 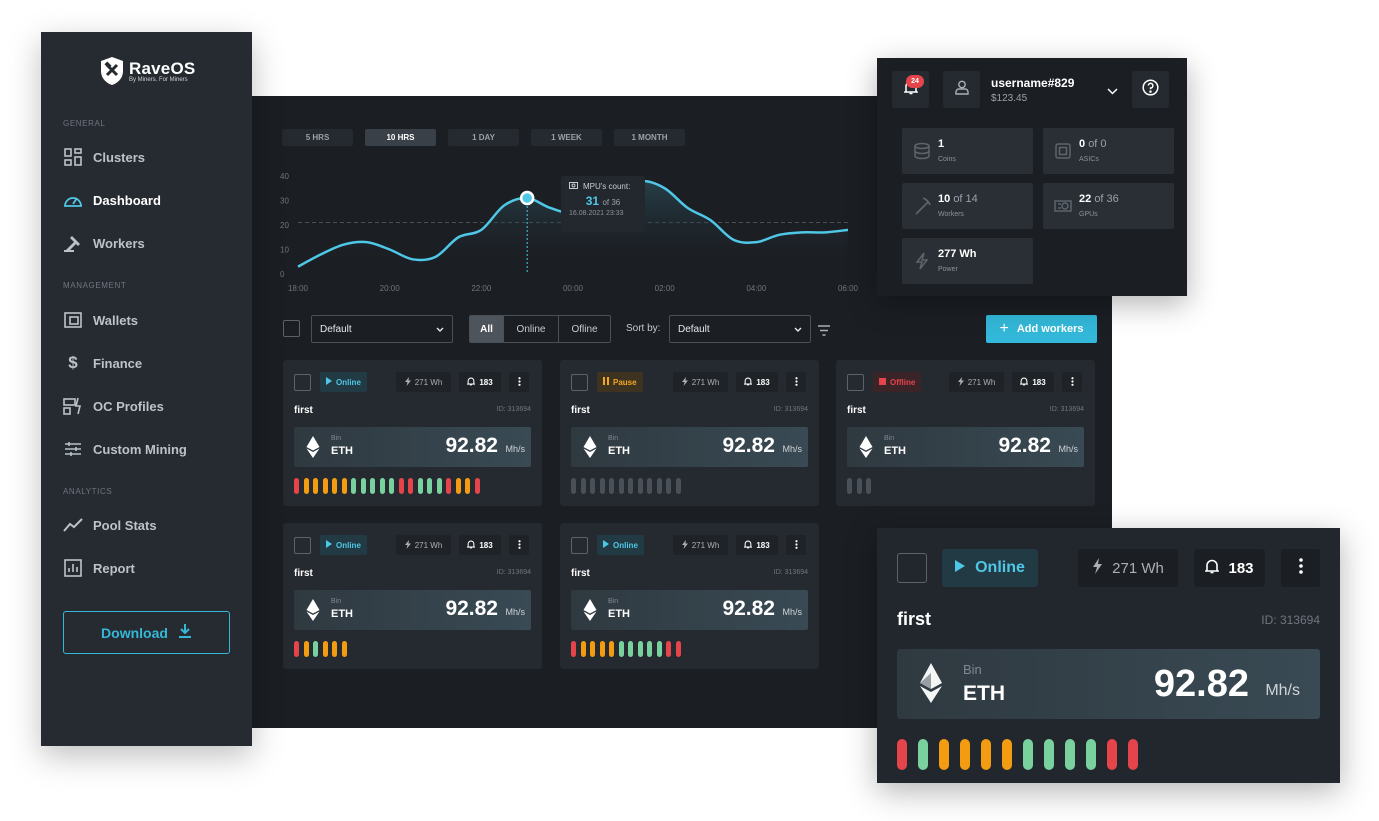 What do you see at coordinates (960, 382) in the screenshot?
I see `lightning-icon` at bounding box center [960, 382].